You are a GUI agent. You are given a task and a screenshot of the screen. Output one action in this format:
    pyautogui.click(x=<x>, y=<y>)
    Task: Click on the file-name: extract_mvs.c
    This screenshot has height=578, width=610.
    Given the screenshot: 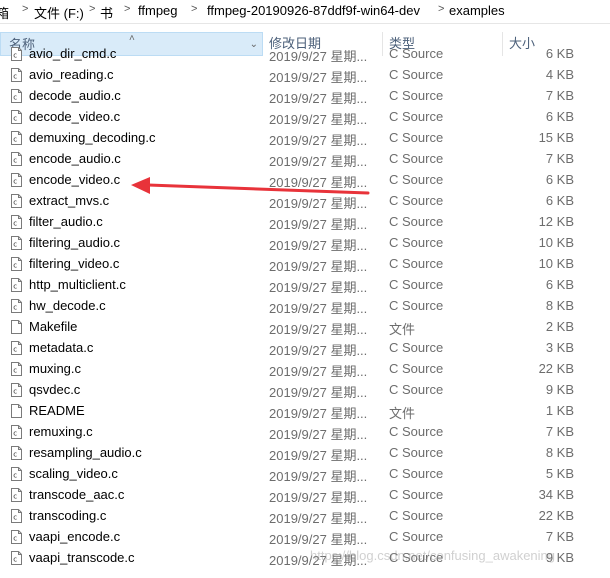 What is the action you would take?
    pyautogui.click(x=69, y=200)
    